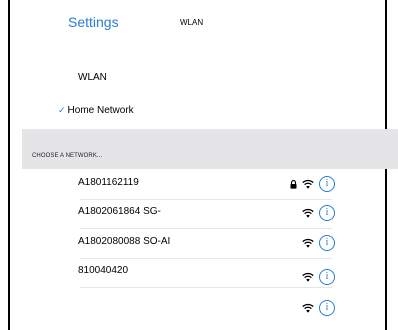 Image resolution: width=398 pixels, height=330 pixels. What do you see at coordinates (192, 22) in the screenshot?
I see `page-title: WLAN` at bounding box center [192, 22].